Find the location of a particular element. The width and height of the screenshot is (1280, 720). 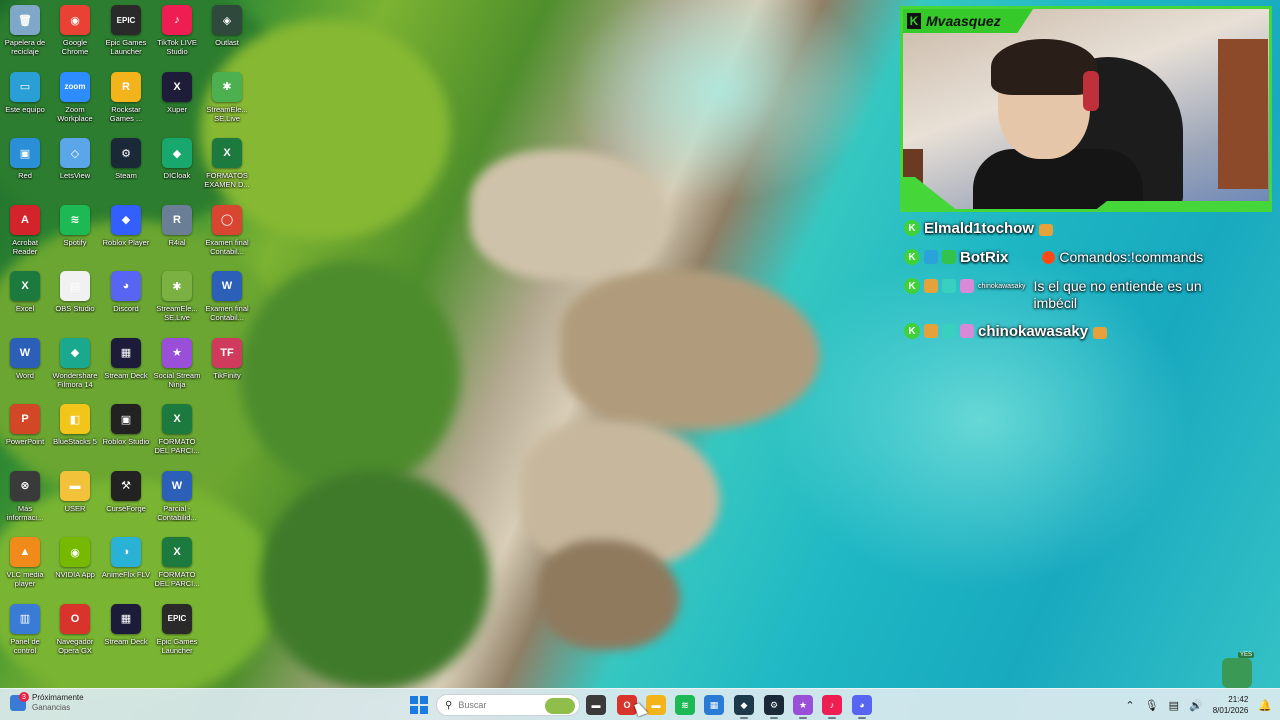

desktop-icon: ▲ VLC media player is located at coordinates (25, 565).